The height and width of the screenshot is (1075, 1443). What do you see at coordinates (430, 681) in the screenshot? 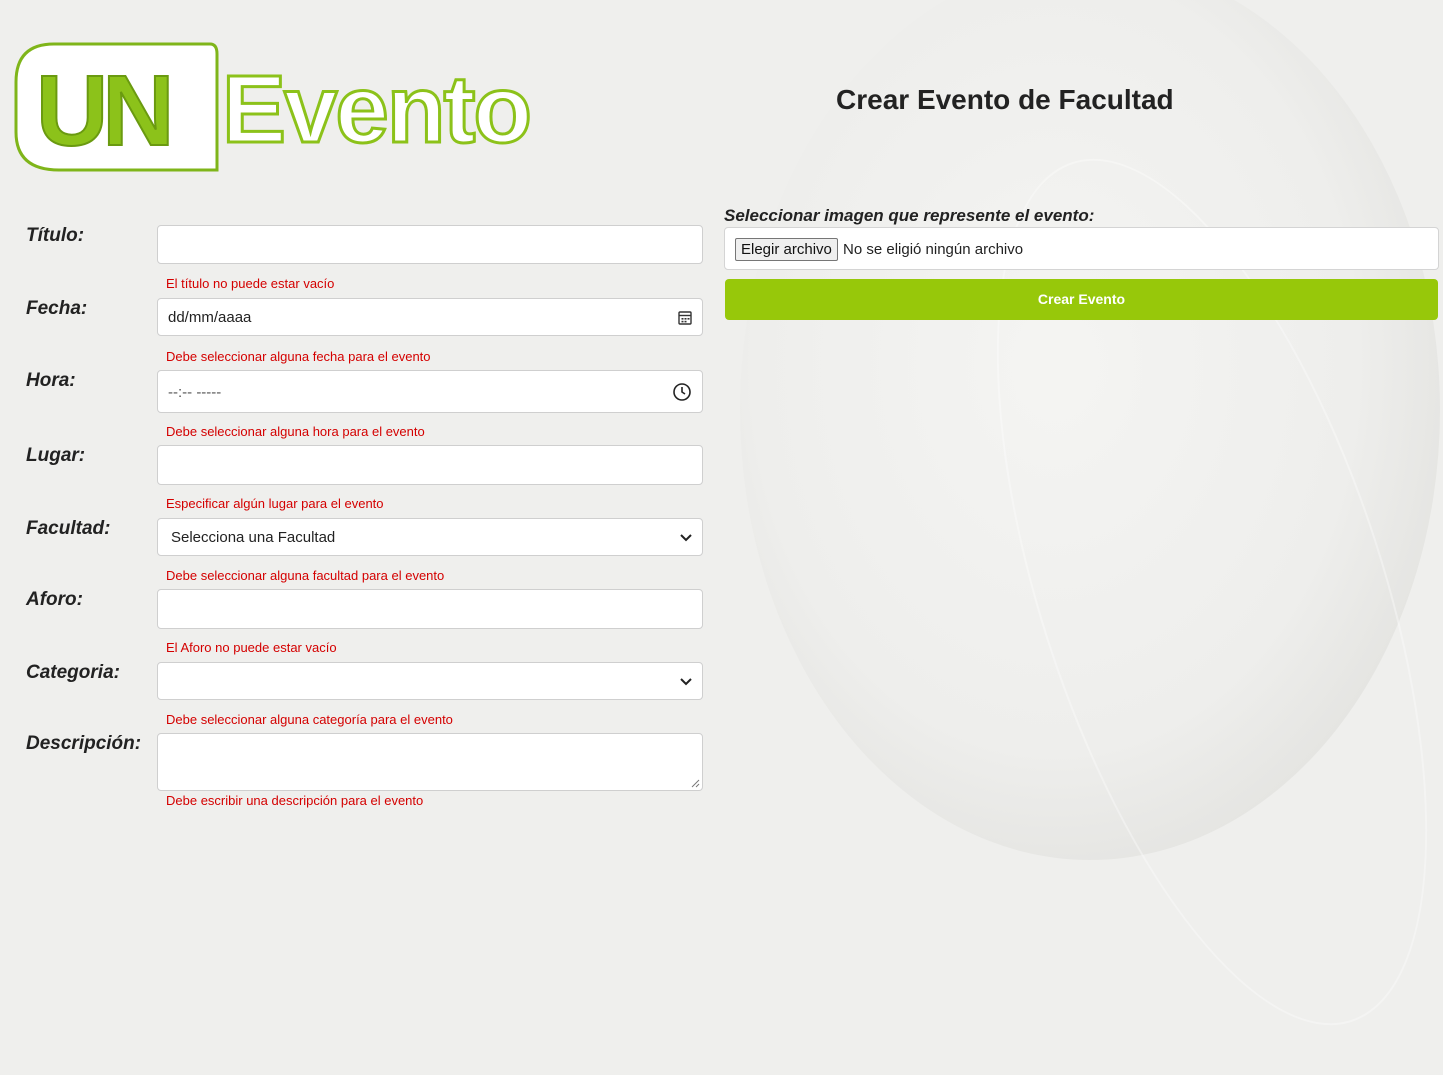
I see `categoria-select` at bounding box center [430, 681].